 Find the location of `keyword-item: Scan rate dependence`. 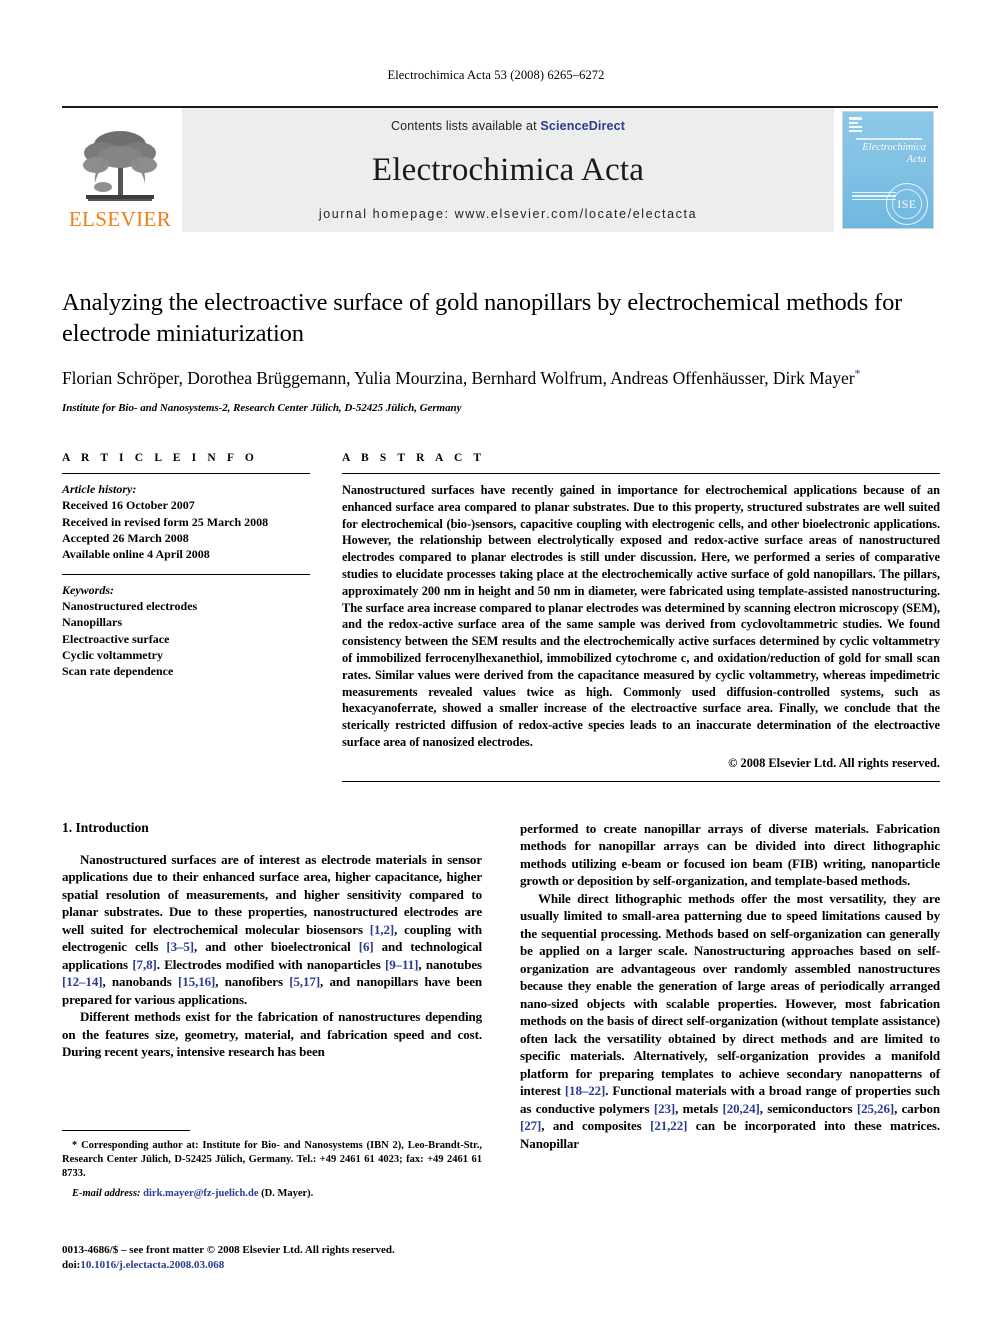

keyword-item: Scan rate dependence is located at coordinates (118, 671).